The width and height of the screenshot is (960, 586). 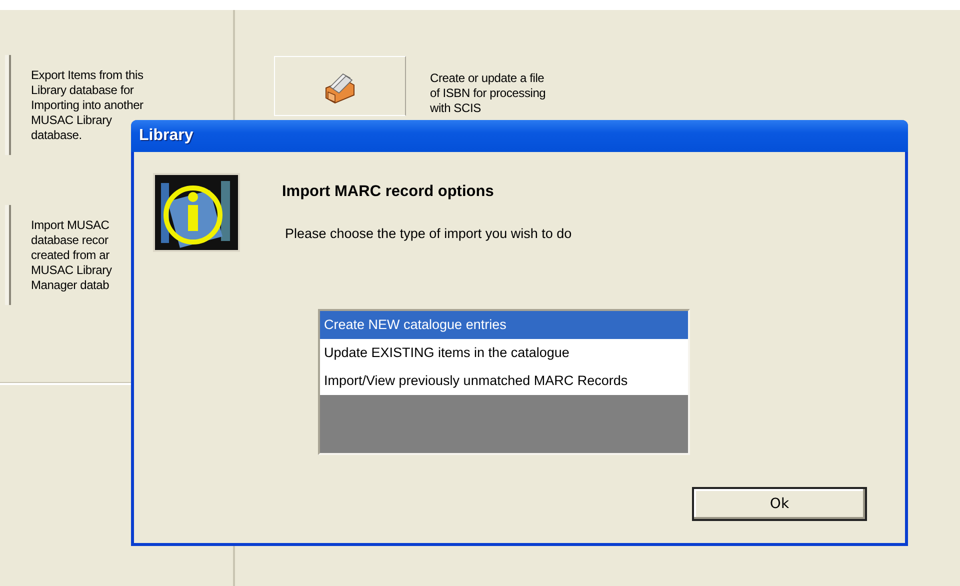 I want to click on description-text: Create or update a file of ISBN for processing with SCIS, so click(x=488, y=94).